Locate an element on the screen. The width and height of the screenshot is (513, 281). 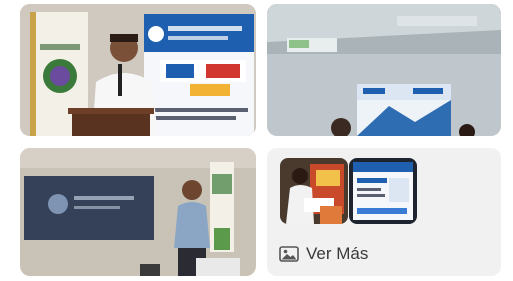
image-icon is located at coordinates (289, 254).